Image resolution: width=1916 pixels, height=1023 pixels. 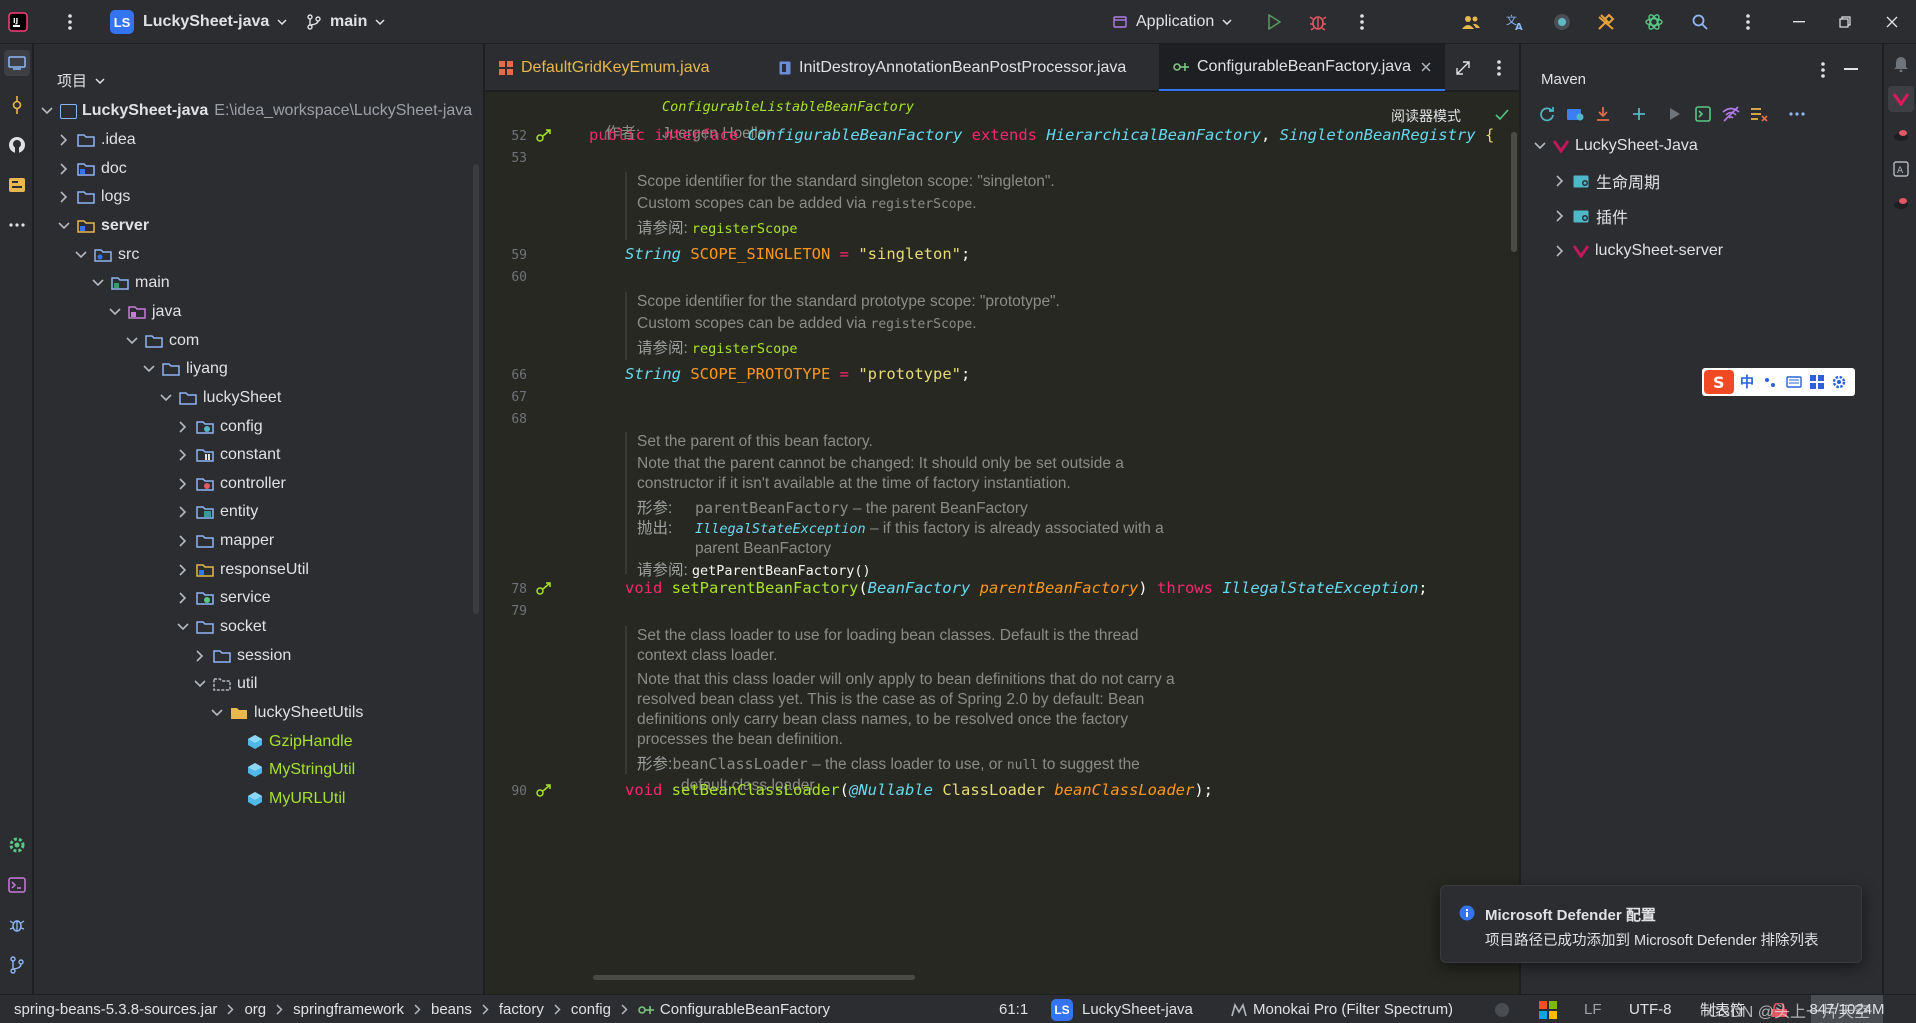 I want to click on commit-tool-icon, so click(x=17, y=105).